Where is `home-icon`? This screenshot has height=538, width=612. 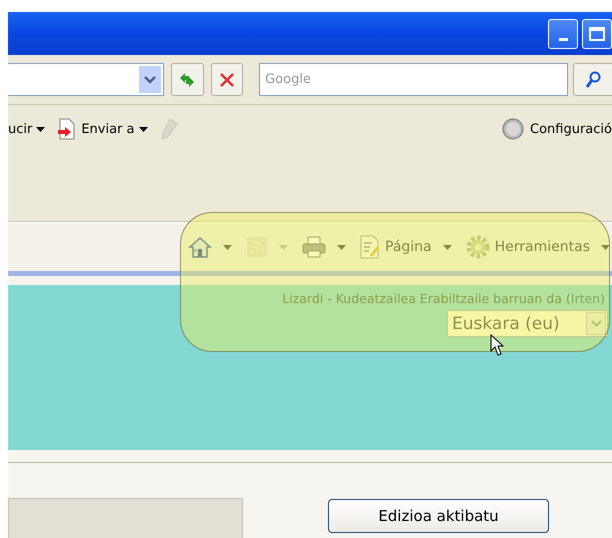 home-icon is located at coordinates (200, 247).